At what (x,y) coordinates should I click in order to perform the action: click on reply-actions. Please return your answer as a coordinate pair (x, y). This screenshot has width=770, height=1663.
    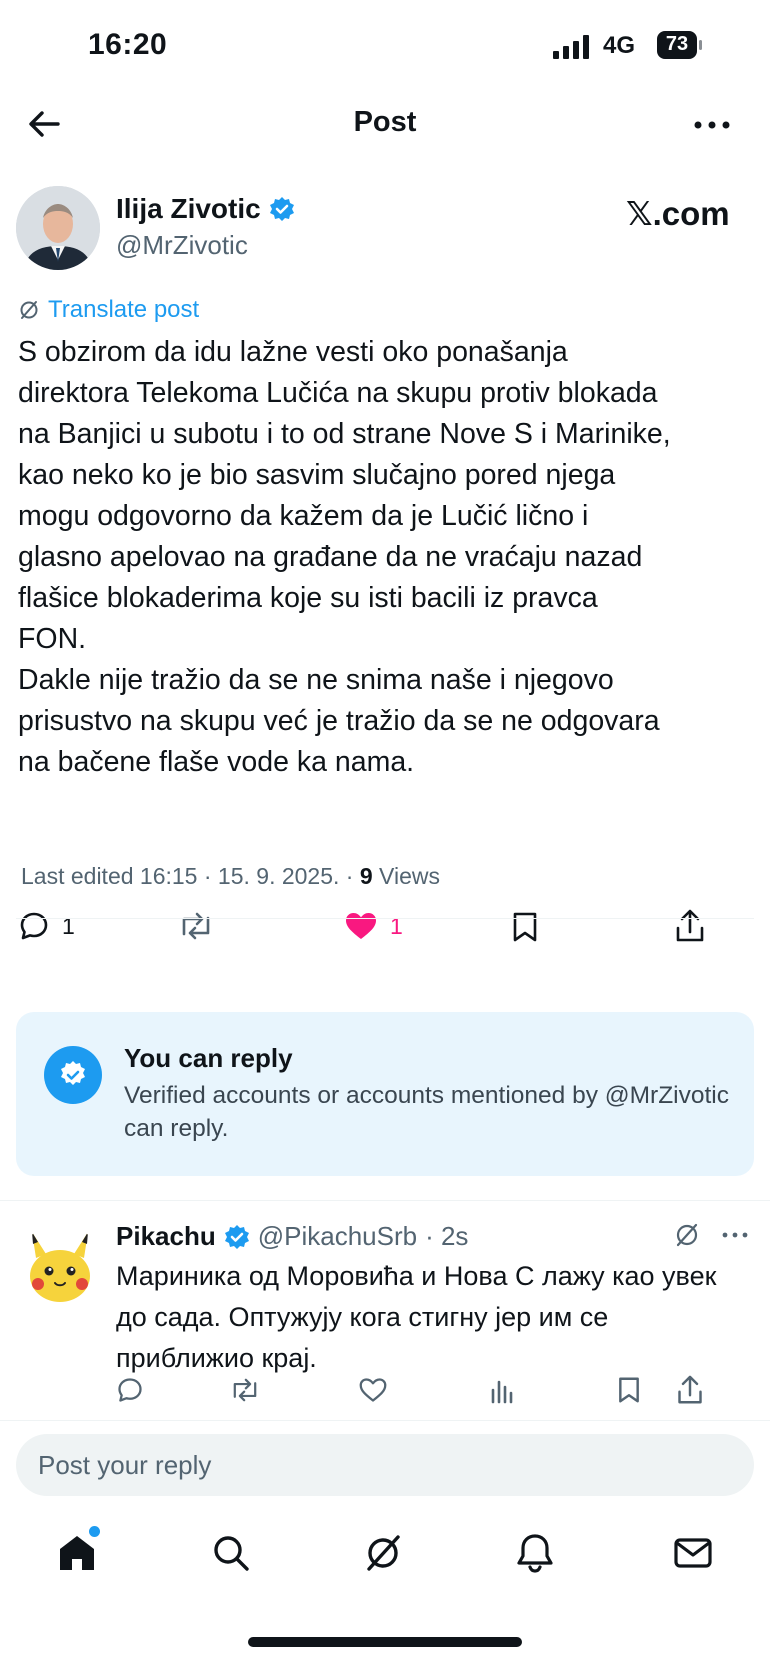
    Looking at the image, I should click on (436, 1392).